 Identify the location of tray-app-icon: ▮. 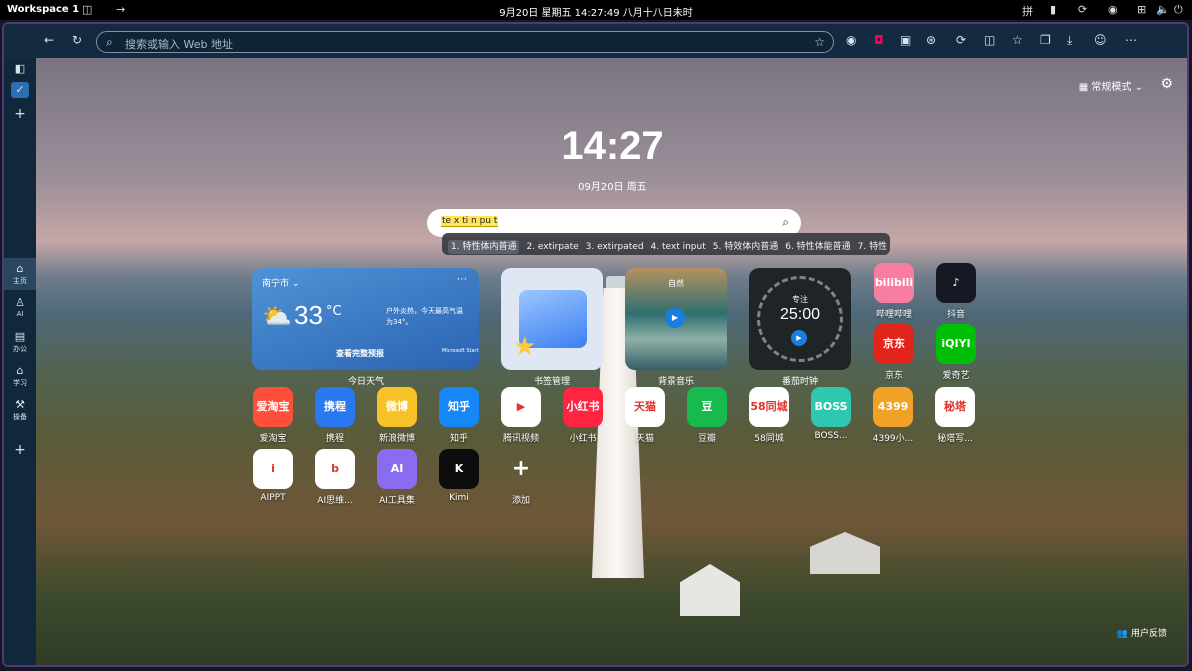
(1053, 9).